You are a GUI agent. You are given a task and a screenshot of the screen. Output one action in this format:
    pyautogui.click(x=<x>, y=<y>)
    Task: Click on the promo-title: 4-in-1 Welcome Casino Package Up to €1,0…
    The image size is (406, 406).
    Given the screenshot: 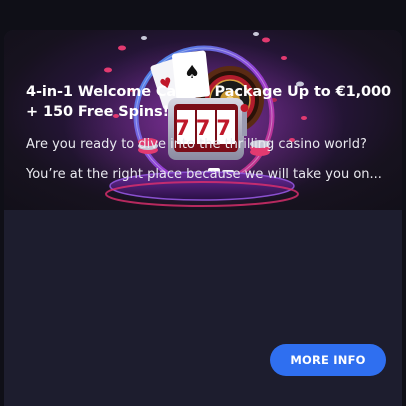 What is the action you would take?
    pyautogui.click(x=208, y=102)
    